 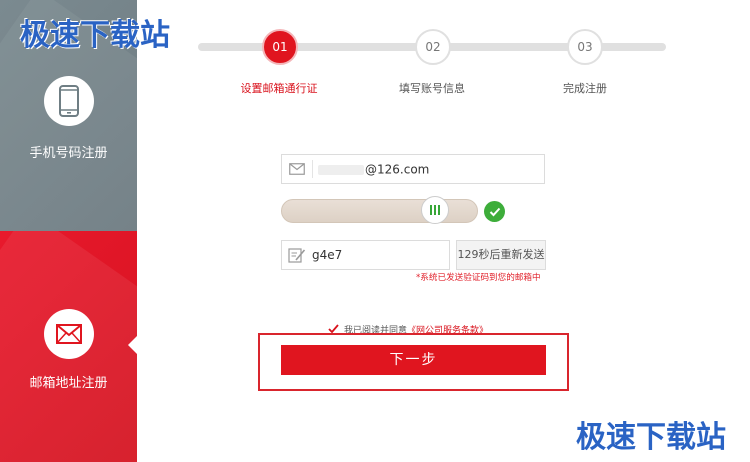 What do you see at coordinates (68, 383) in the screenshot?
I see `sidebar-item-email-label: 邮箱地址注册` at bounding box center [68, 383].